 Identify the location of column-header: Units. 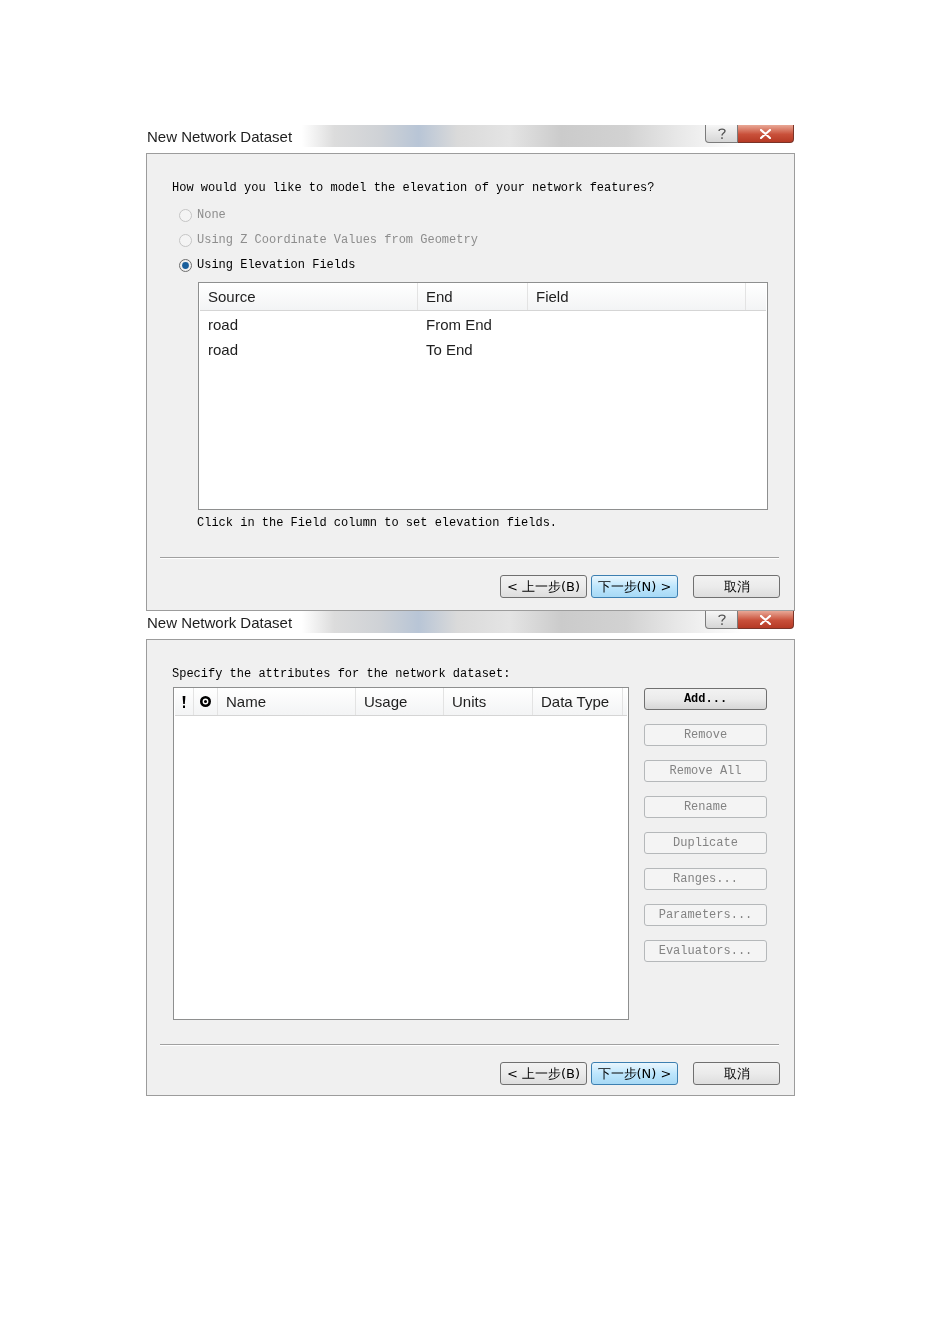
(488, 701).